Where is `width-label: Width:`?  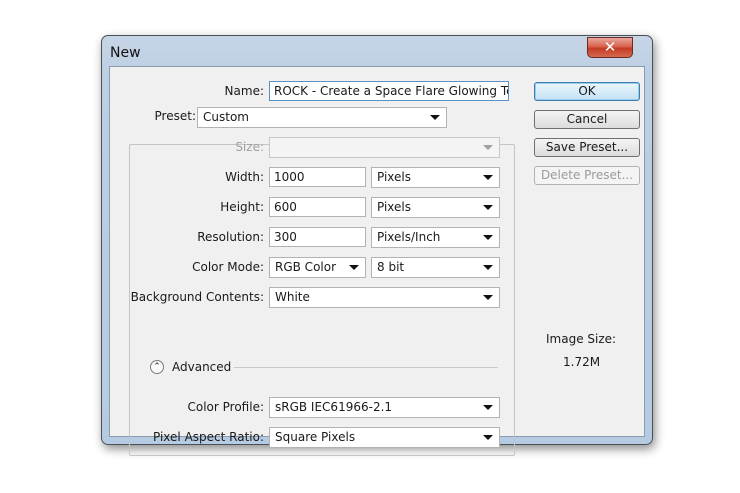 width-label: Width: is located at coordinates (244, 177).